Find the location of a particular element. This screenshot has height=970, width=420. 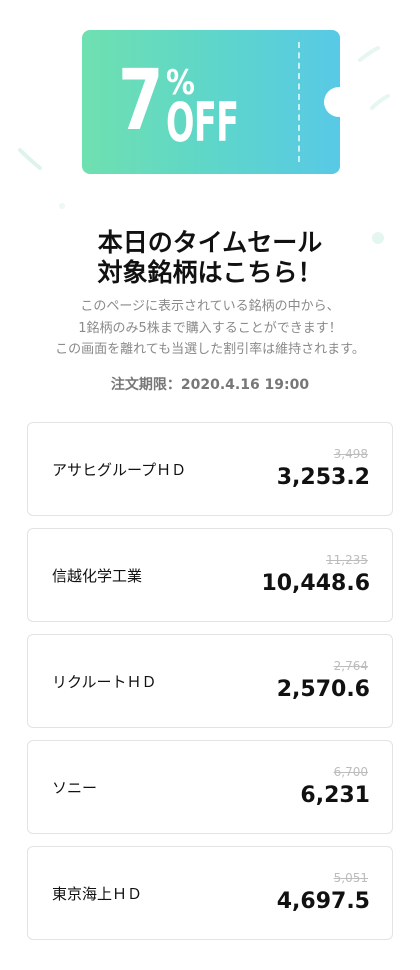

stock-card: 東京海上ＨＤ 5,051 4,697.5 is located at coordinates (210, 893).